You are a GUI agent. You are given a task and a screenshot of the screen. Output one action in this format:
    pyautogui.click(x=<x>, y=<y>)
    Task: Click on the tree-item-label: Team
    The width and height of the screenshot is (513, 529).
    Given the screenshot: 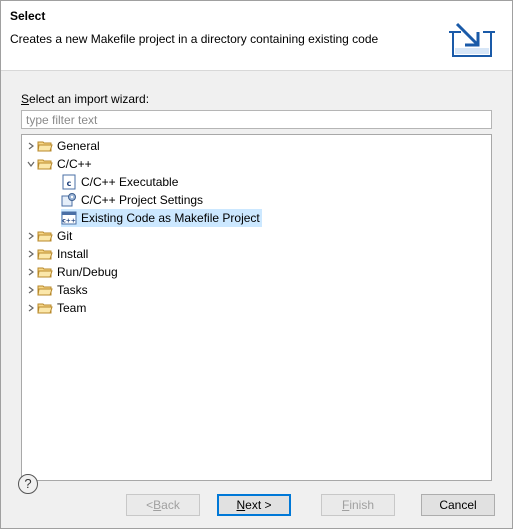 What is the action you would take?
    pyautogui.click(x=72, y=308)
    